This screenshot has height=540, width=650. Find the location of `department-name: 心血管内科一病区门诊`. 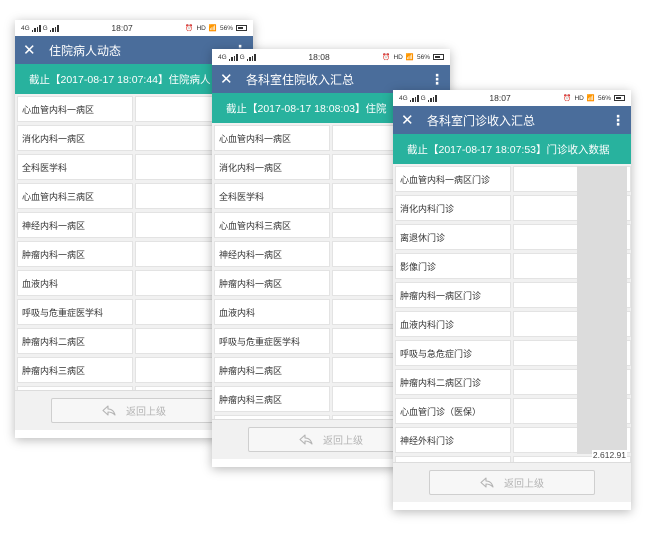

department-name: 心血管内科一病区门诊 is located at coordinates (453, 179).